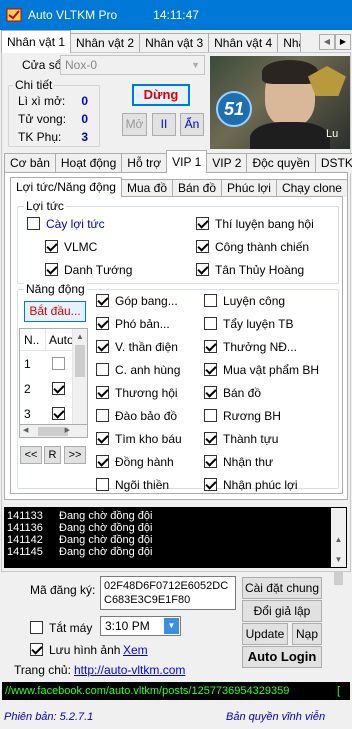 Image resolution: width=352 pixels, height=729 pixels. I want to click on topup-button: Nạp, so click(307, 634).